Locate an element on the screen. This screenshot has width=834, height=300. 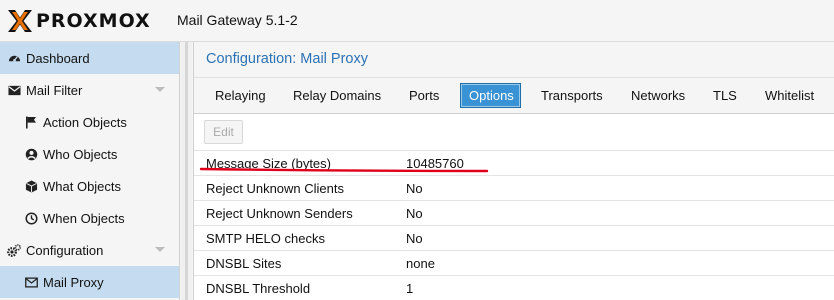
option-value: 10485760 is located at coordinates (435, 163).